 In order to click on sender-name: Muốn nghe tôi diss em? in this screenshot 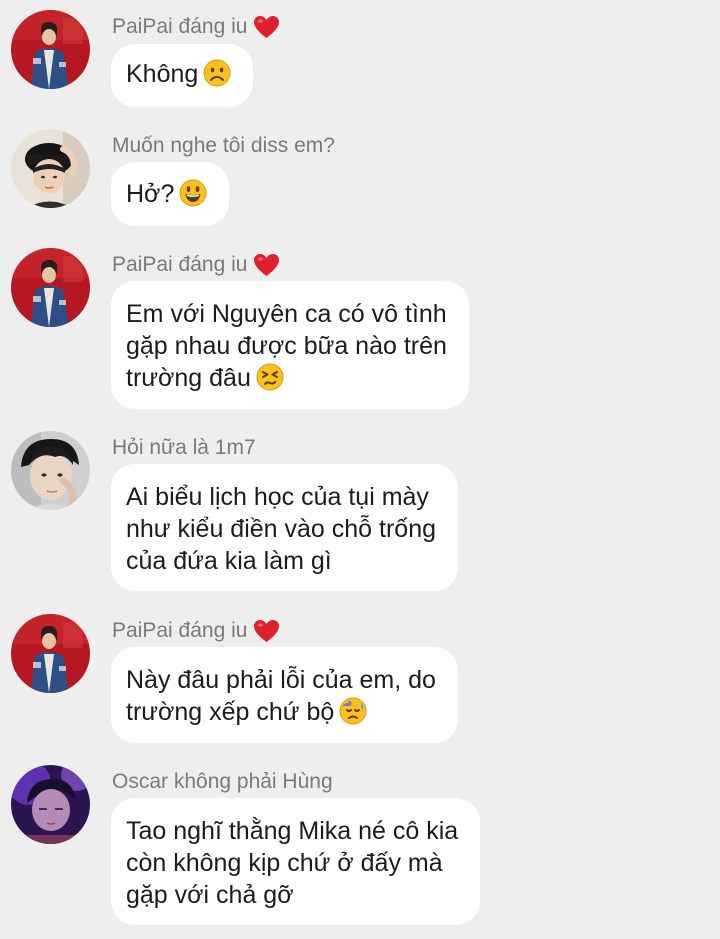, I will do `click(223, 146)`.